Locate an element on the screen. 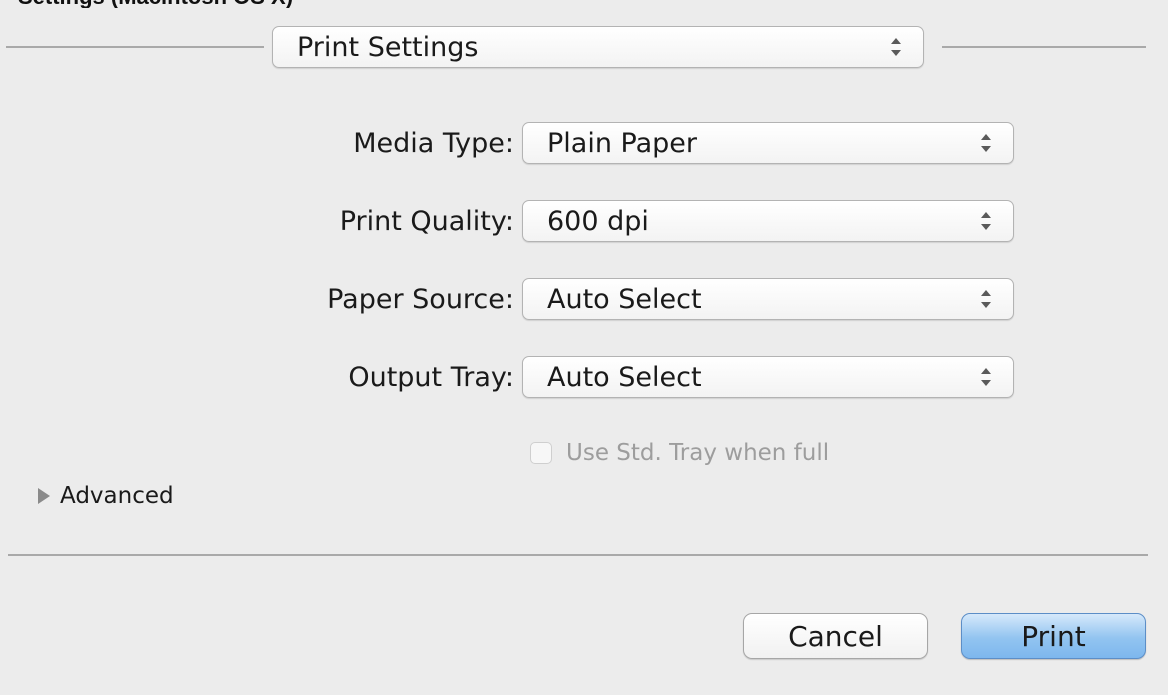 This screenshot has height=695, width=1168. paper-source-value: Auto Select is located at coordinates (624, 299).